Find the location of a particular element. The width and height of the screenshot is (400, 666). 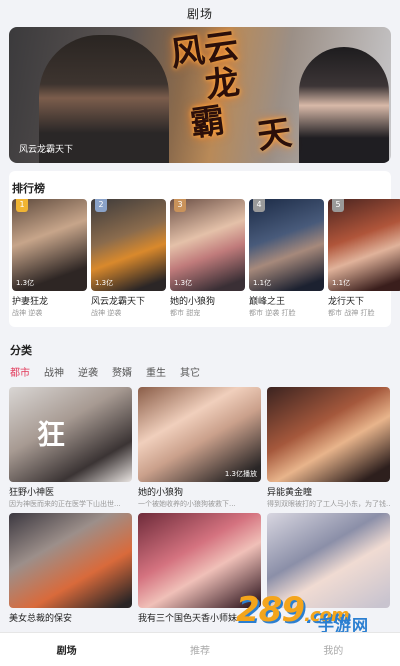

ranking-item-title: 风云龙霸天下 is located at coordinates (118, 302).